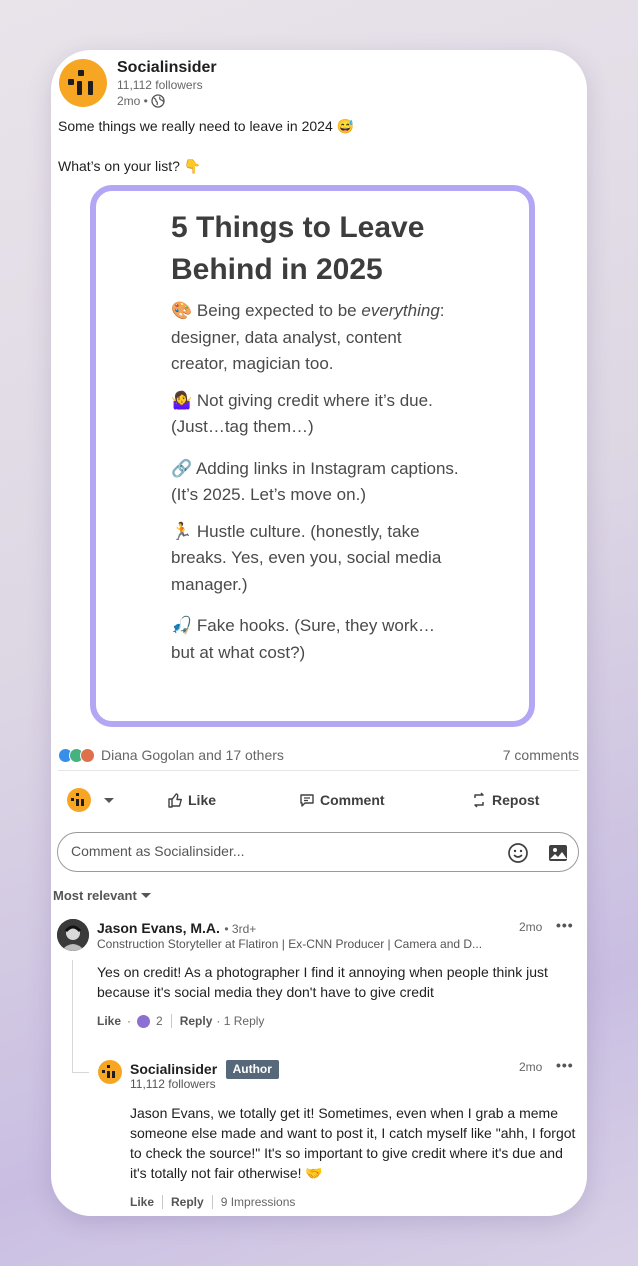 This screenshot has height=1266, width=638. What do you see at coordinates (202, 800) in the screenshot?
I see `like-label: Like` at bounding box center [202, 800].